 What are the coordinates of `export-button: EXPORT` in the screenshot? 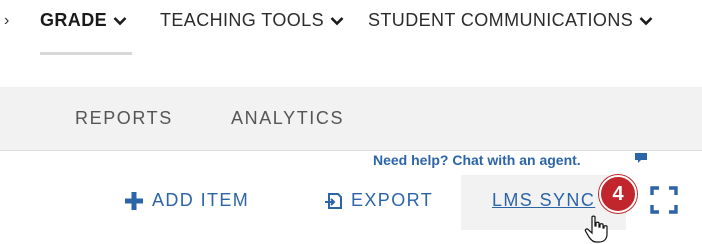 It's located at (378, 200).